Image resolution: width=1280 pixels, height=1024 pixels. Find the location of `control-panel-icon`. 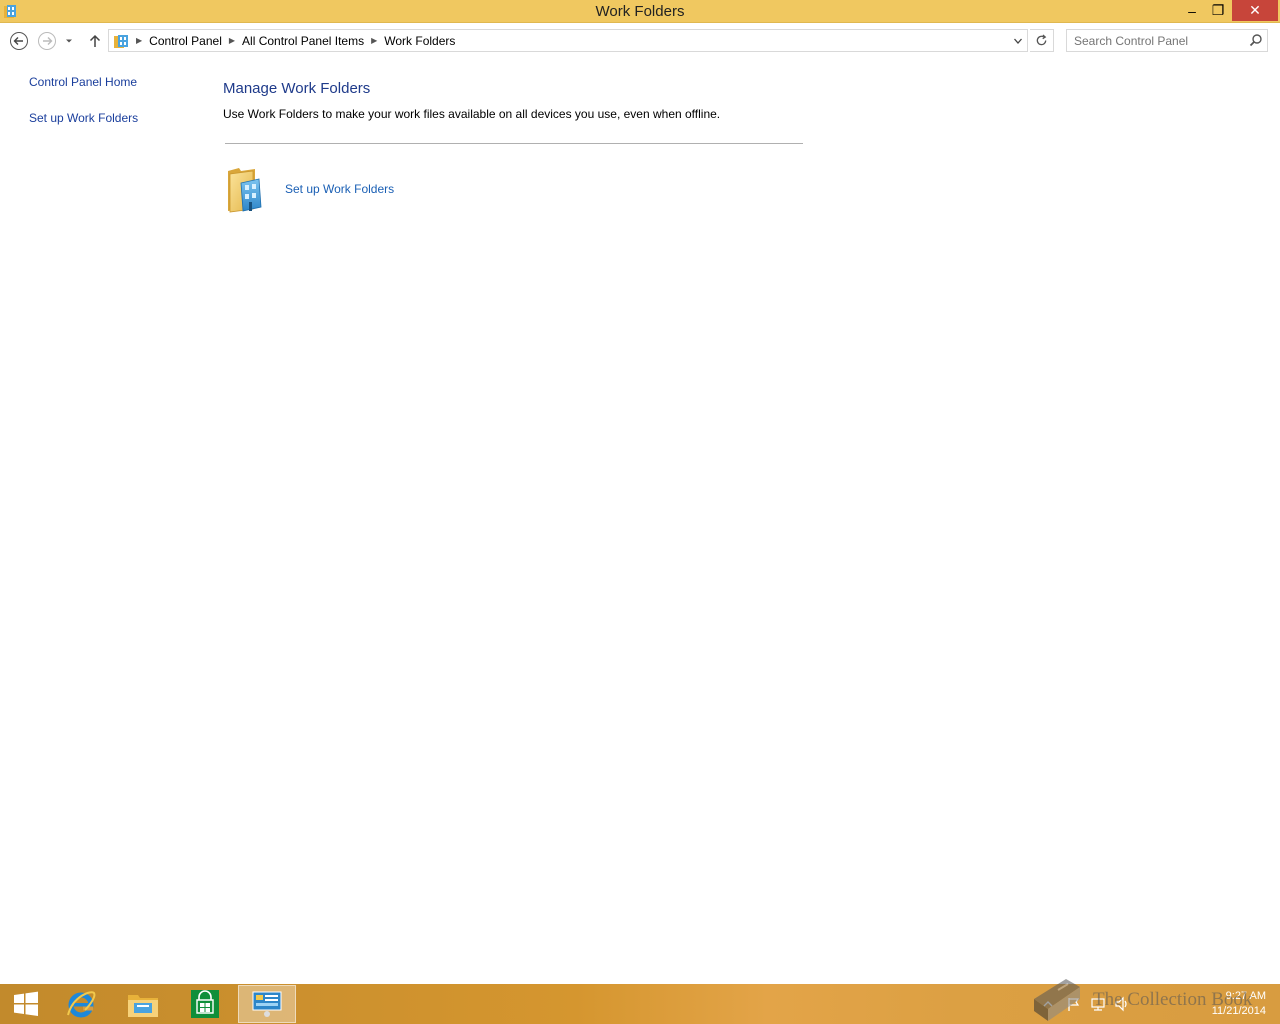

control-panel-icon is located at coordinates (267, 1004).